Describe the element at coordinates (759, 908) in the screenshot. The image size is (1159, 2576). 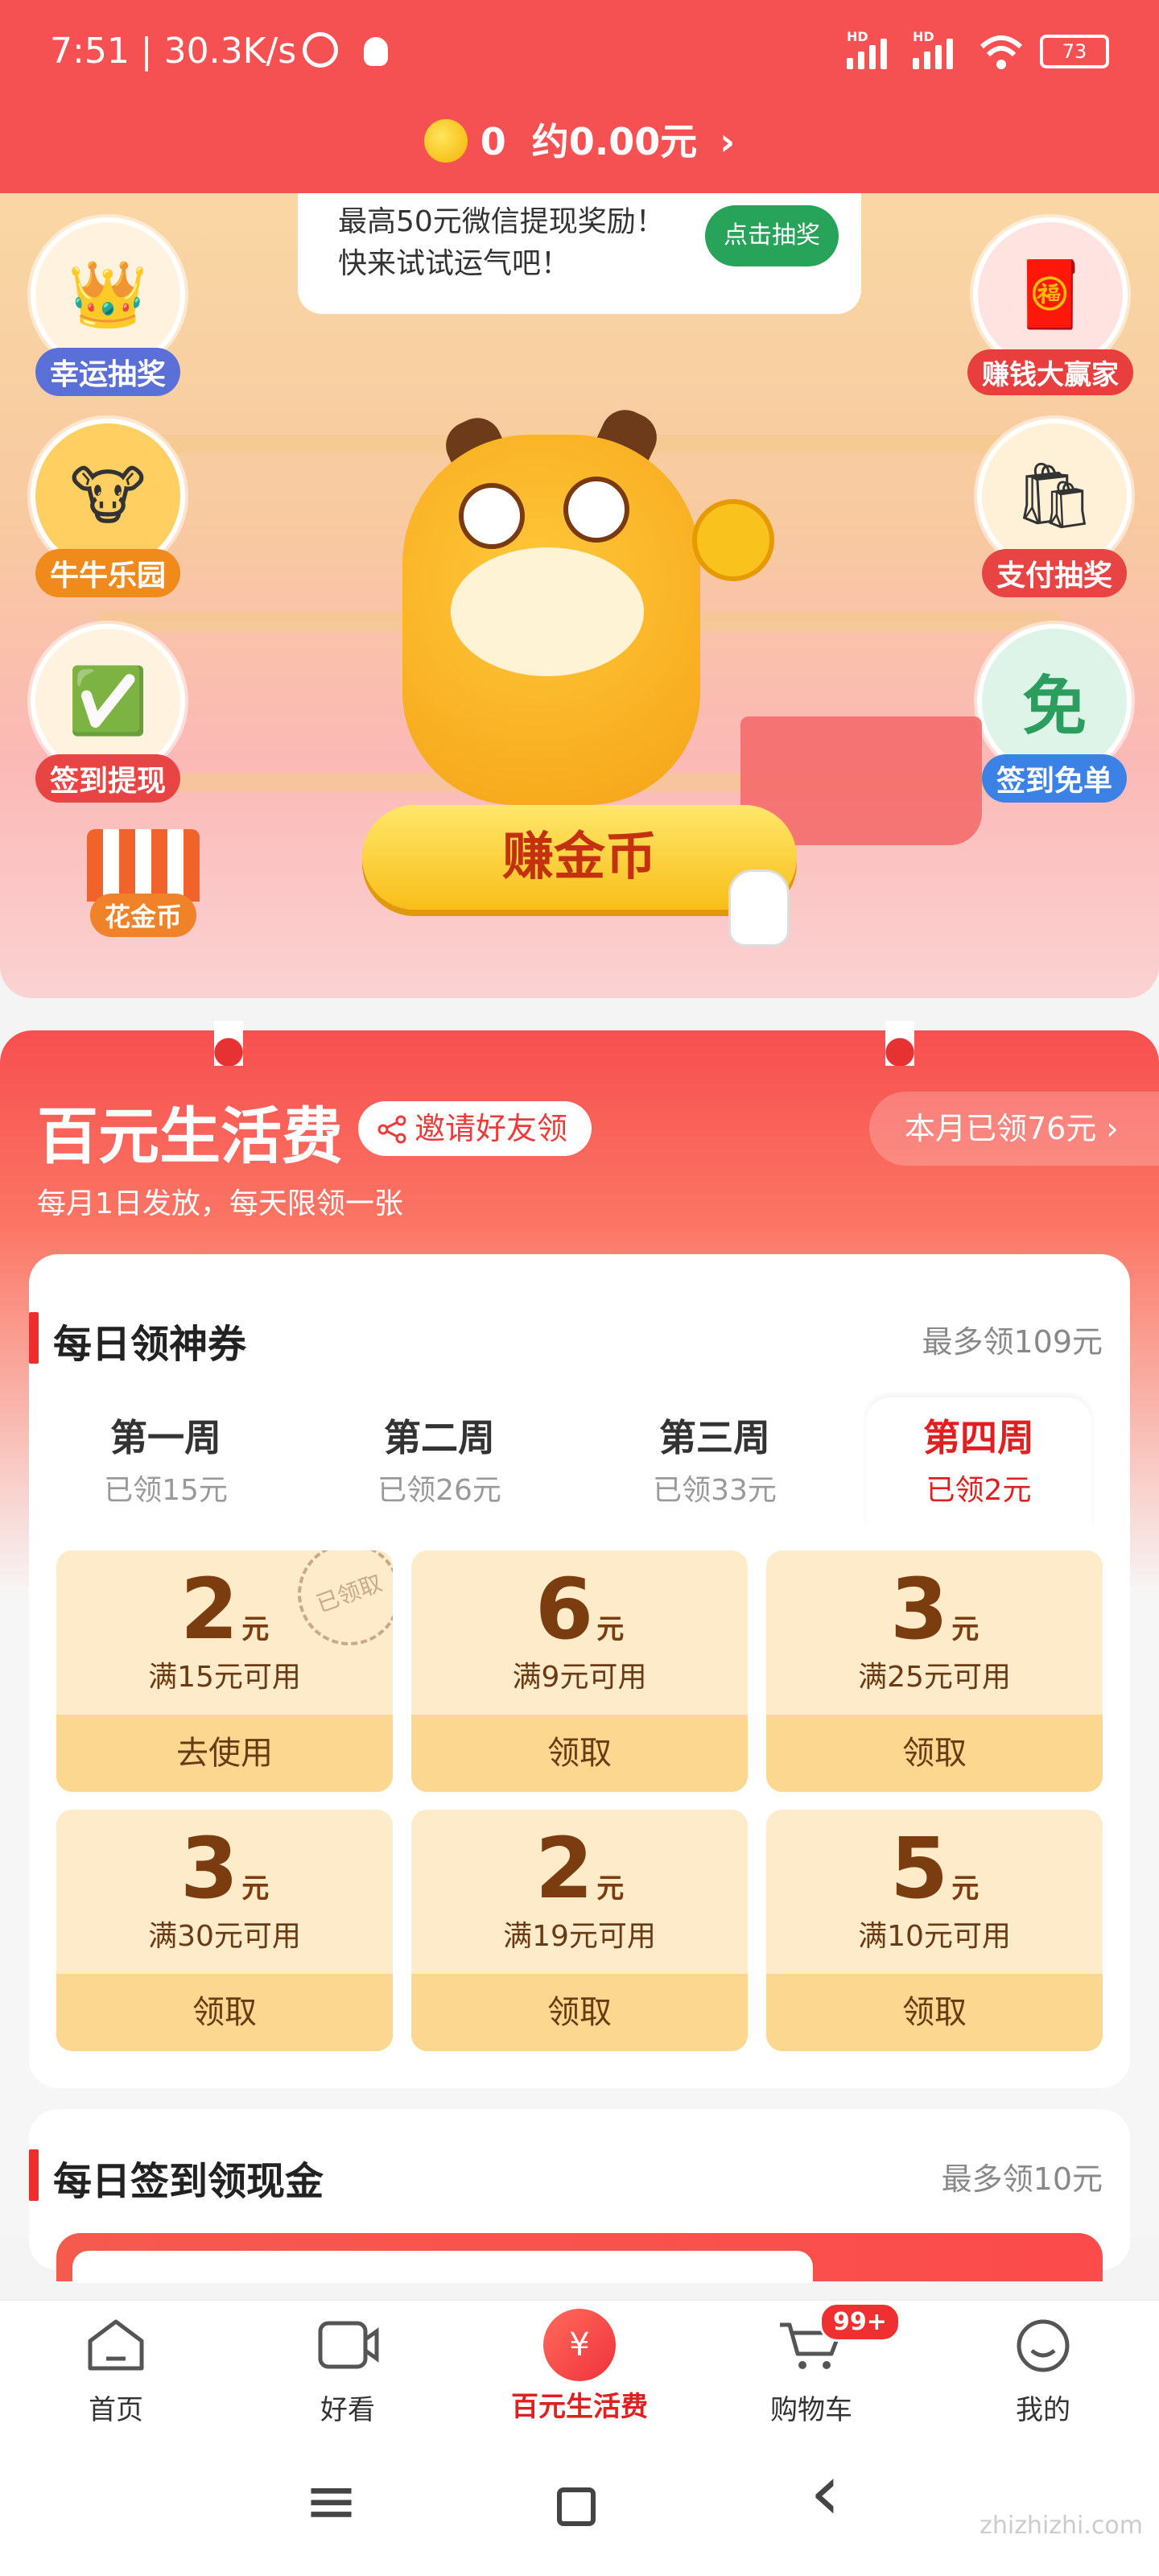
I see `pointing-hand-icon` at that location.